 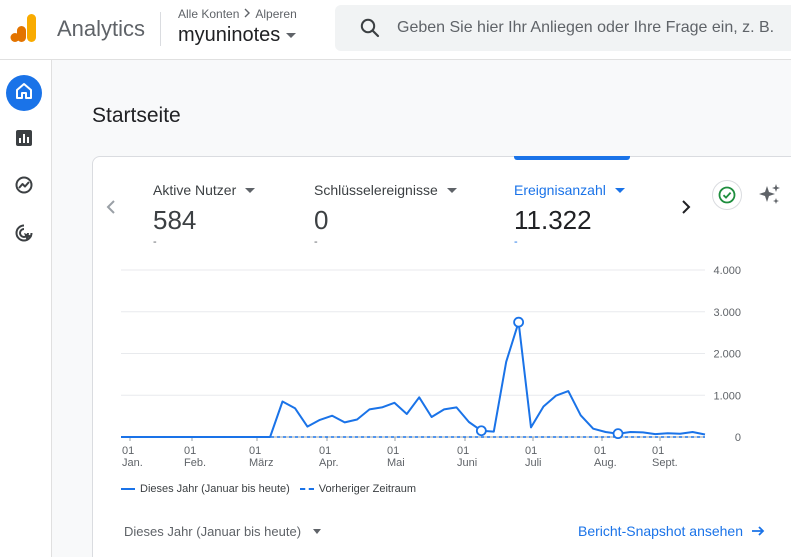 I want to click on report-snapshot-link: Bericht-Snapshot ansehen, so click(x=671, y=531).